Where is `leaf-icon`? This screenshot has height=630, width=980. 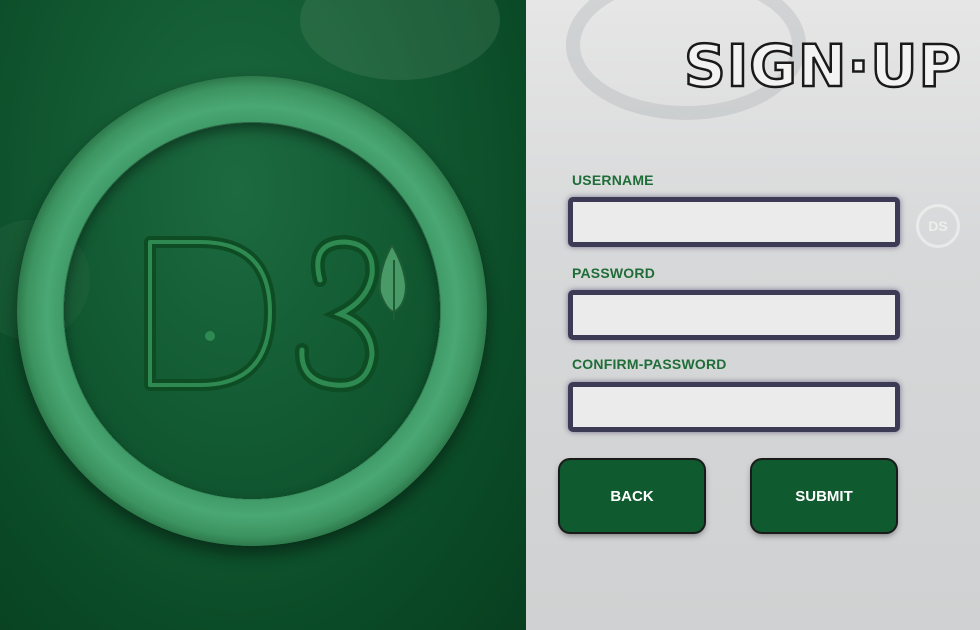
leaf-icon is located at coordinates (393, 281).